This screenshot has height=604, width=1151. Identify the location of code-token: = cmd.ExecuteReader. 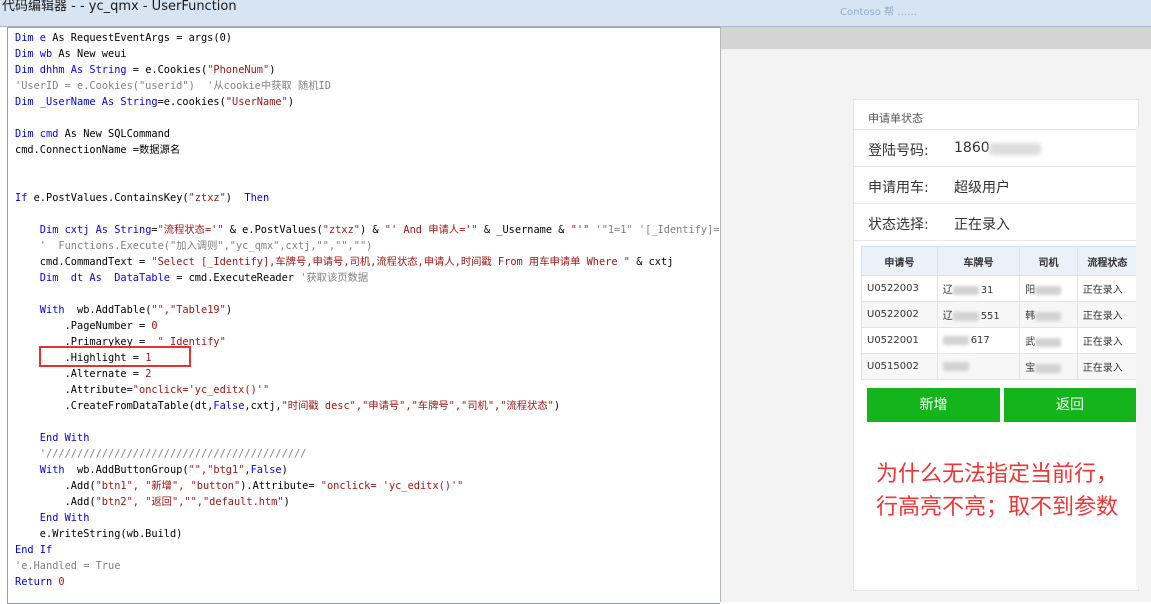
(235, 278).